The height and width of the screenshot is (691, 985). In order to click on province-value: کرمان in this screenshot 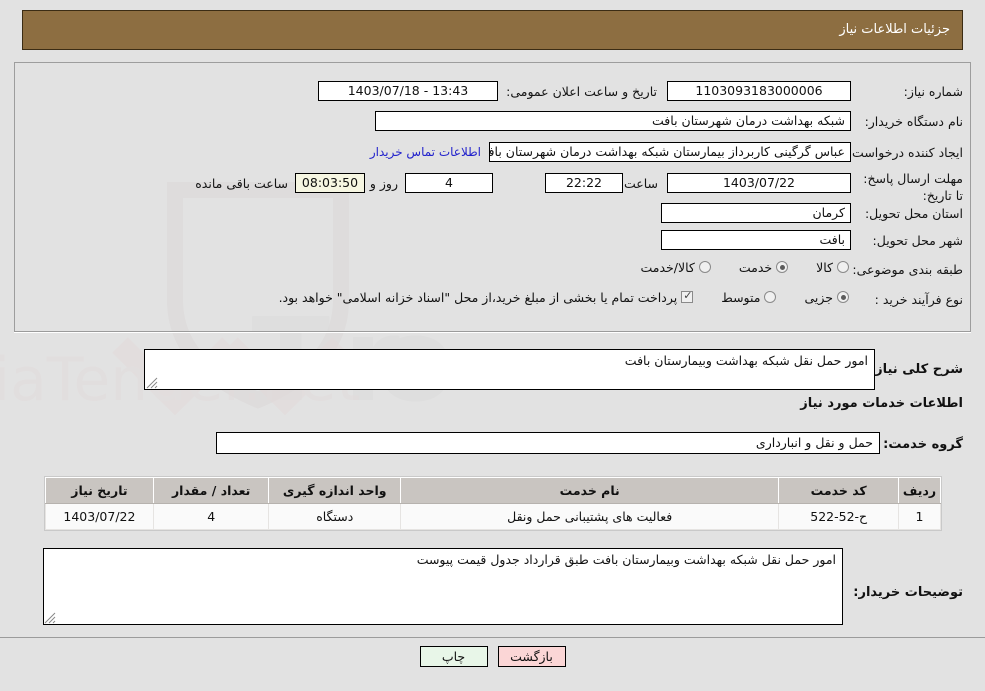, I will do `click(756, 213)`.